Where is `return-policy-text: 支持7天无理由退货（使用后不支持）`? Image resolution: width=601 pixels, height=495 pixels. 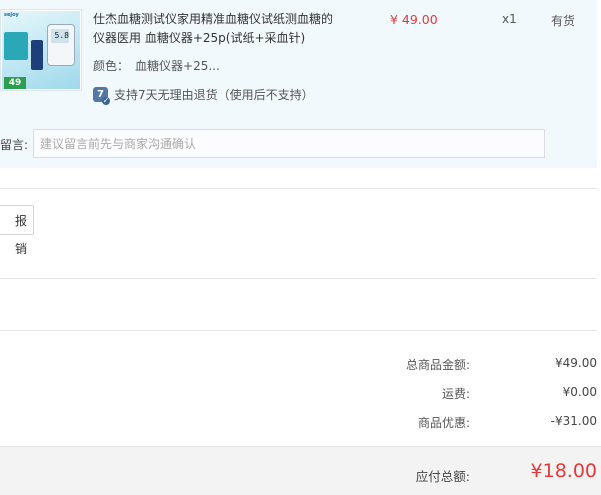 return-policy-text: 支持7天无理由退货（使用后不支持） is located at coordinates (214, 94).